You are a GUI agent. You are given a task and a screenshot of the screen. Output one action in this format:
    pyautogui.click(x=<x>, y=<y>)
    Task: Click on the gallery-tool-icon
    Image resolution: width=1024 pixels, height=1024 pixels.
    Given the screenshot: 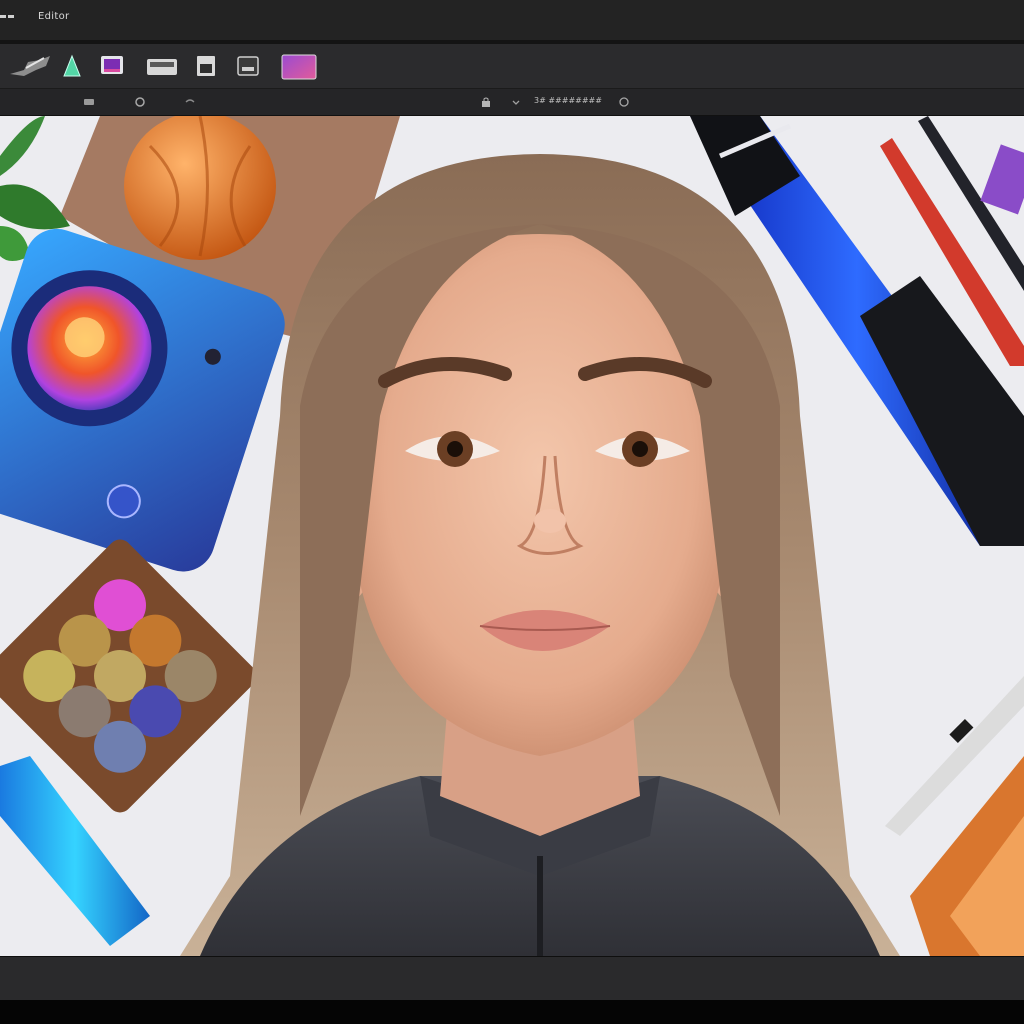 What is the action you would take?
    pyautogui.click(x=299, y=67)
    